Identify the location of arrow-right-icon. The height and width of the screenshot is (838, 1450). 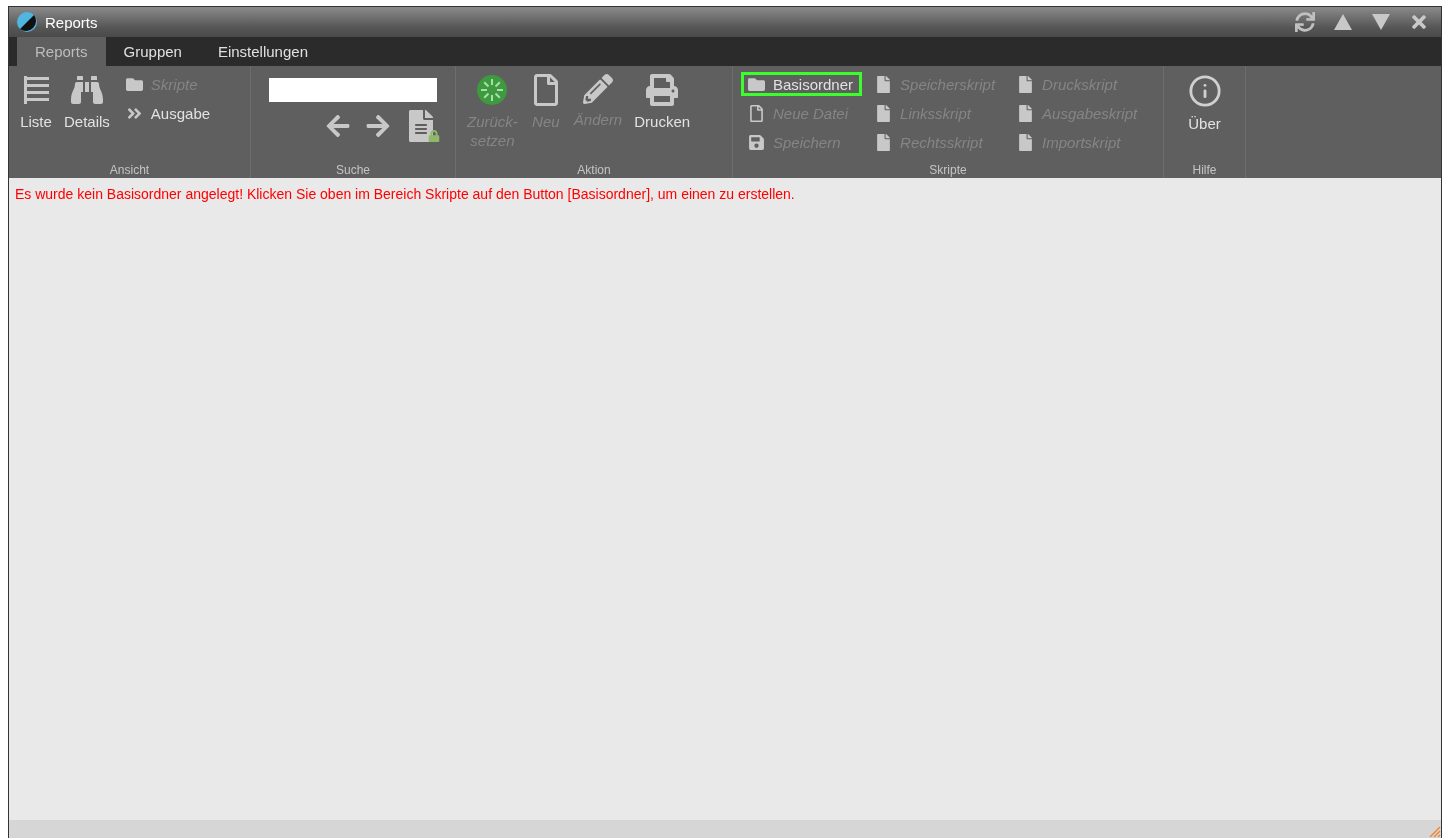
(378, 126).